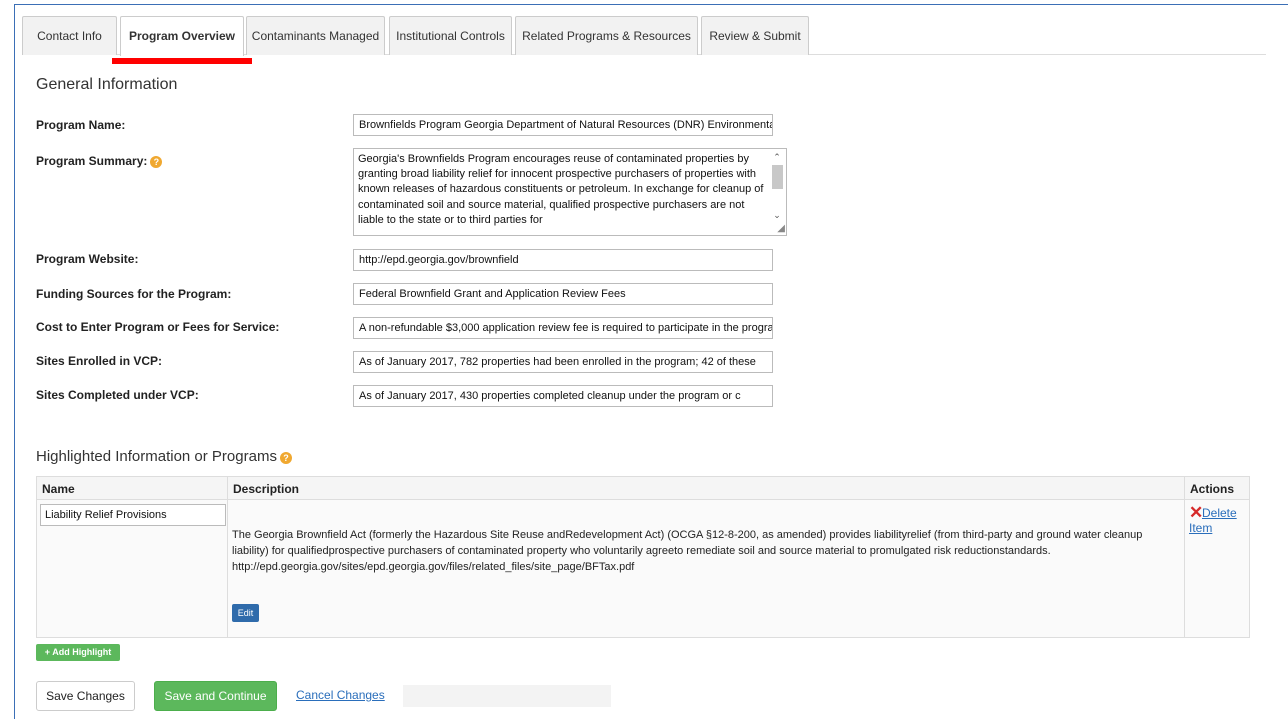 This screenshot has height=719, width=1288. I want to click on chevron-up-icon: ⌃, so click(777, 157).